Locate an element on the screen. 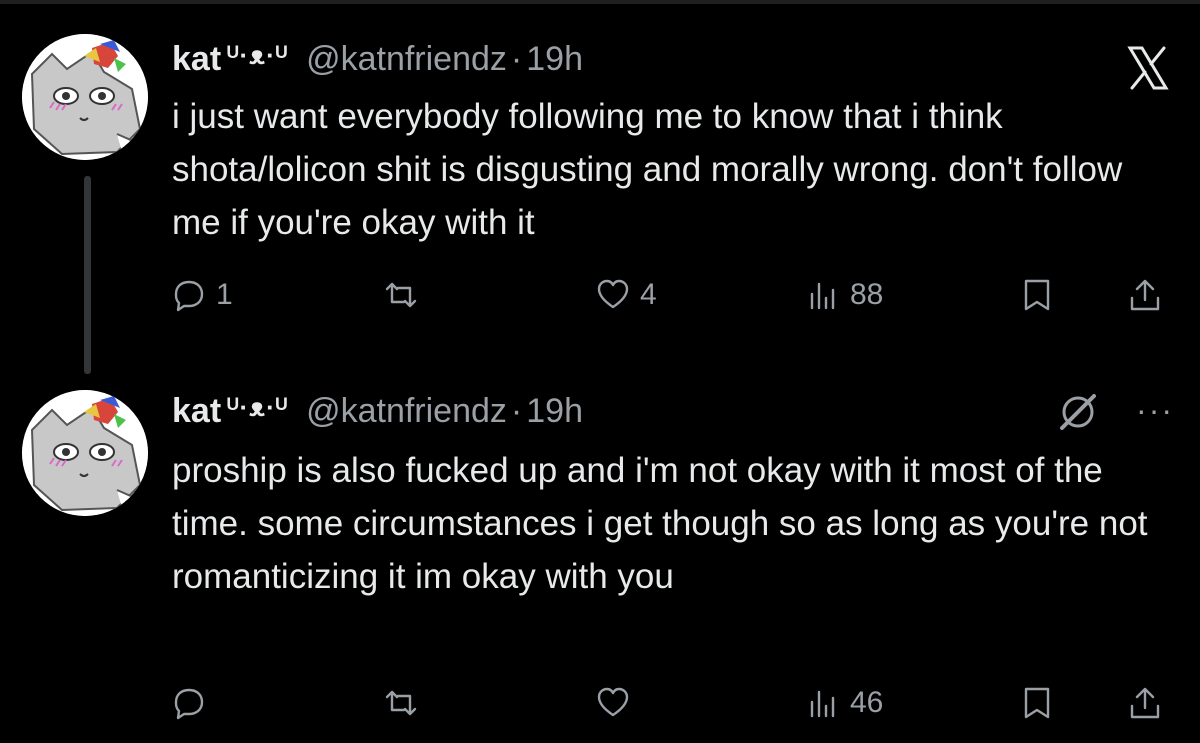 The width and height of the screenshot is (1200, 743). like-count: 4 is located at coordinates (648, 294).